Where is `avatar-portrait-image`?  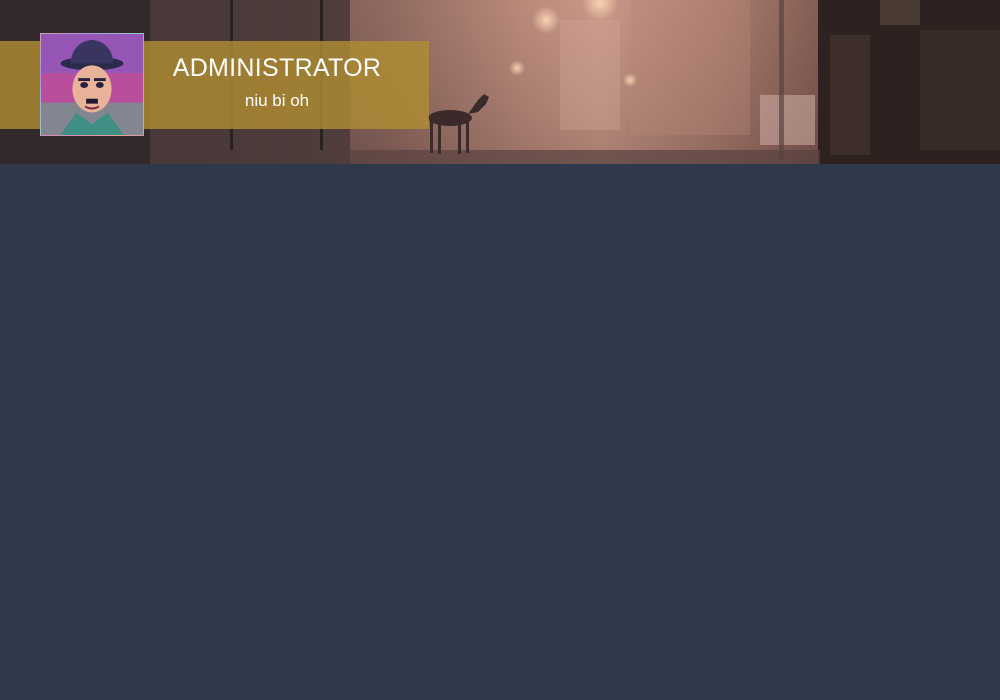 avatar-portrait-image is located at coordinates (92, 84).